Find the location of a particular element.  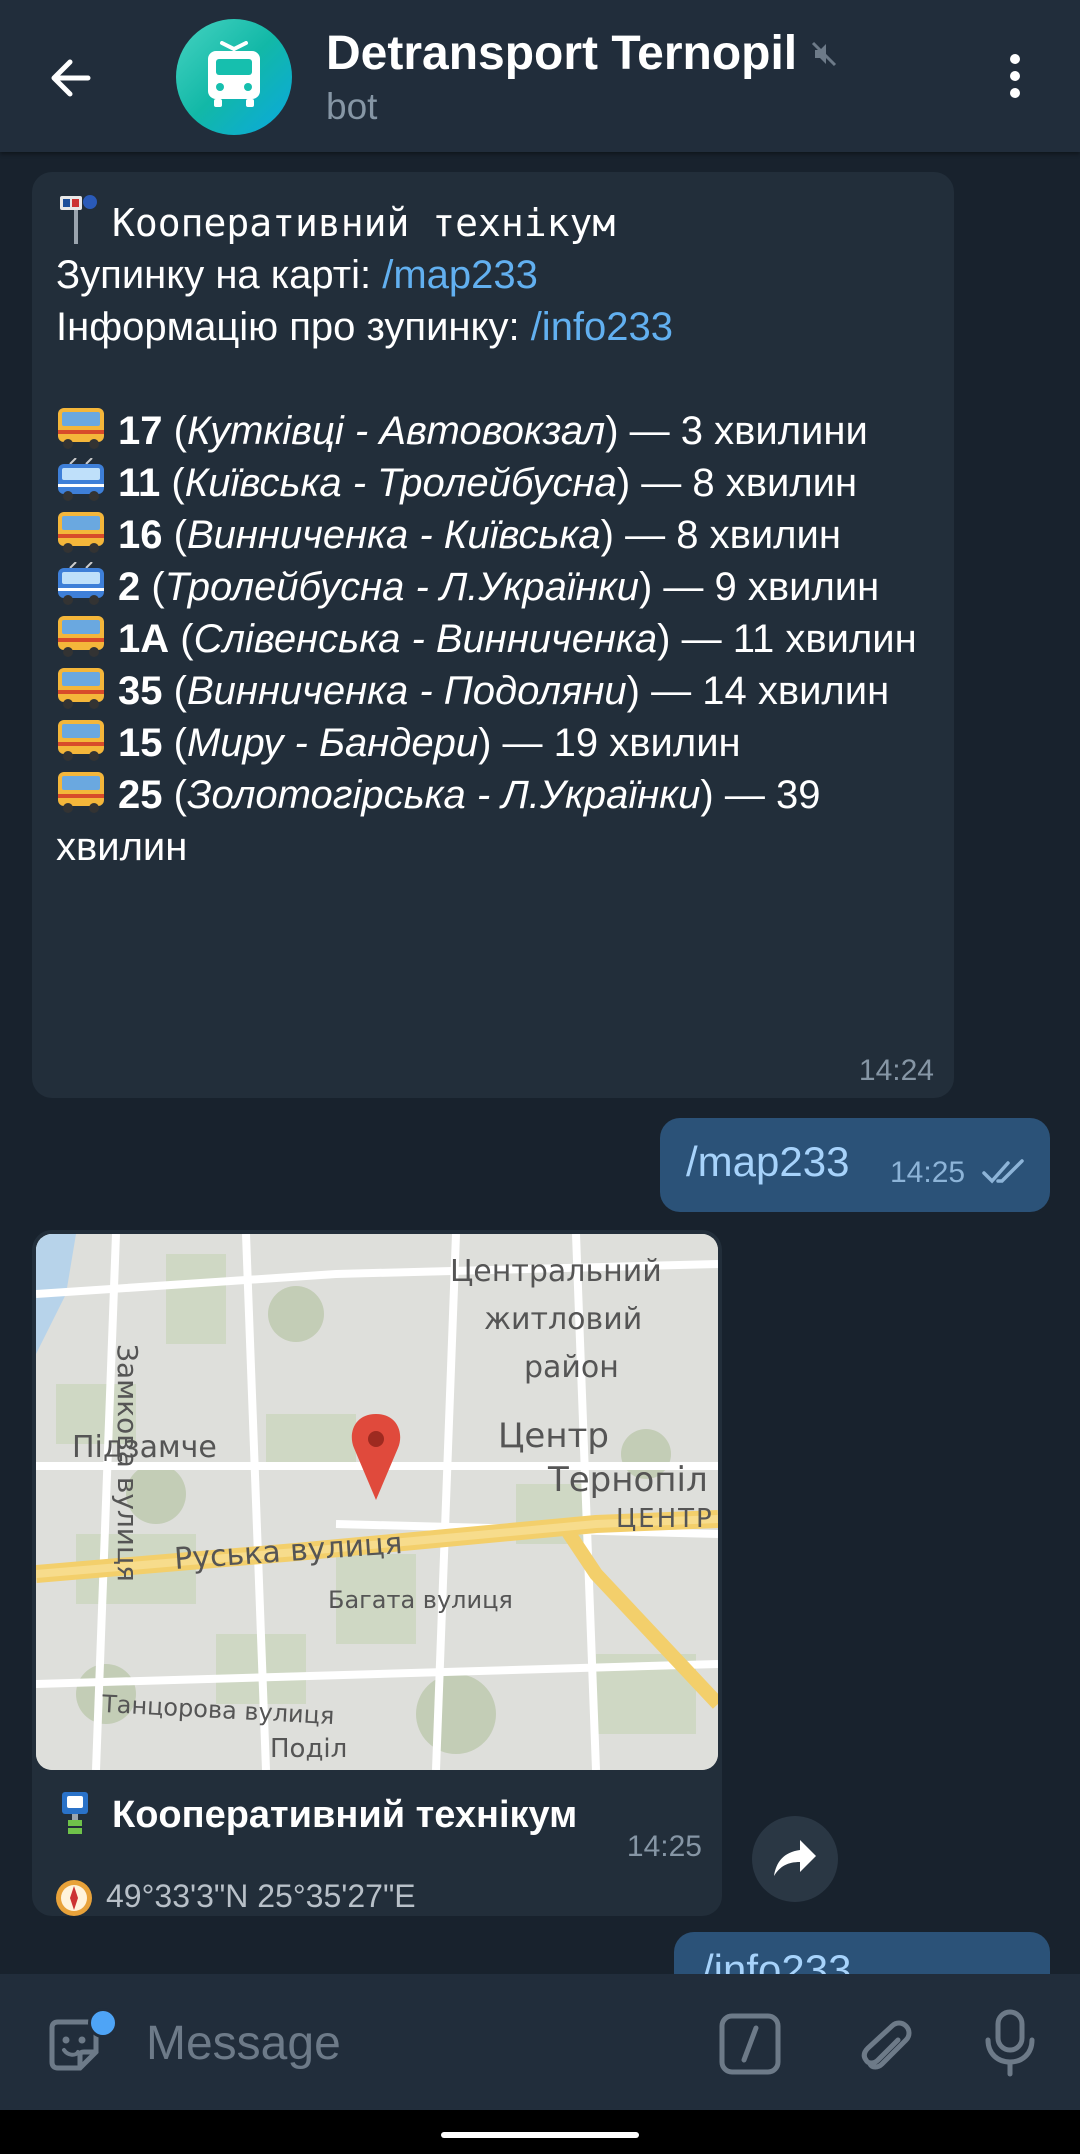

map-line: Зупинку на карті: /map233 is located at coordinates (495, 275).